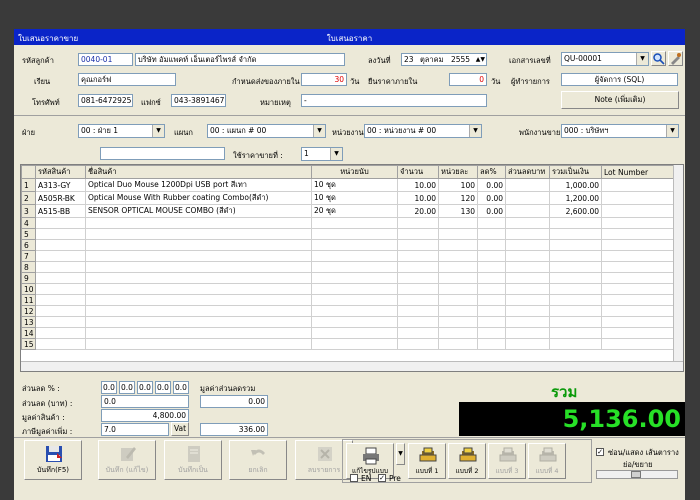  What do you see at coordinates (418, 185) in the screenshot?
I see `cell-qty: 10.00` at bounding box center [418, 185].